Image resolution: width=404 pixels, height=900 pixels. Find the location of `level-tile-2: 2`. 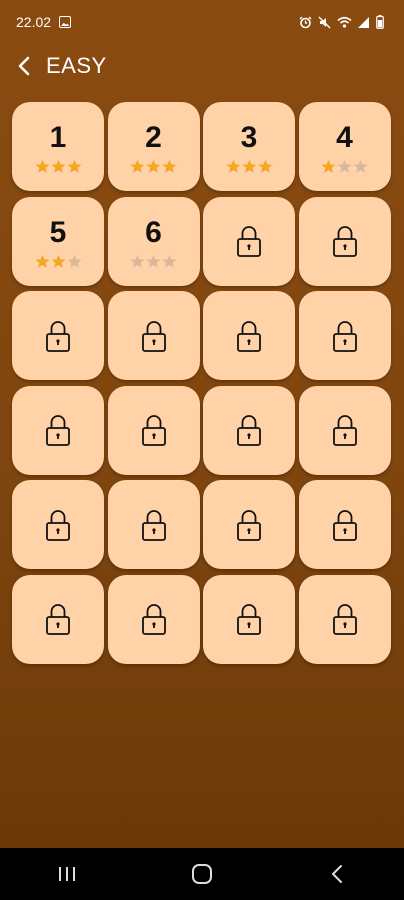

level-tile-2: 2 is located at coordinates (153, 146).